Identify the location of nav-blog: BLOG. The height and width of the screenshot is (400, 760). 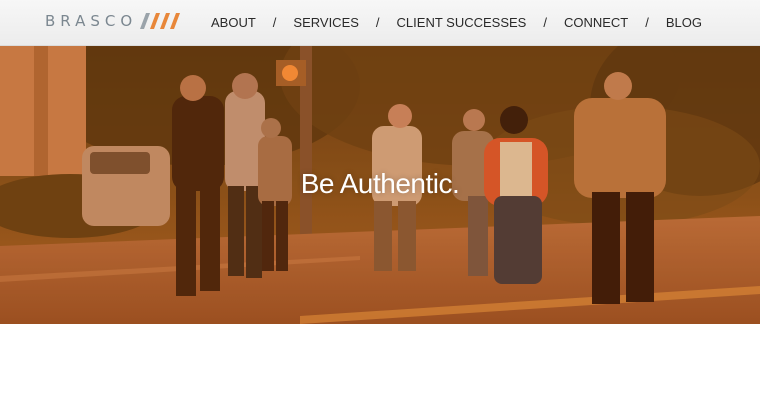
(684, 22).